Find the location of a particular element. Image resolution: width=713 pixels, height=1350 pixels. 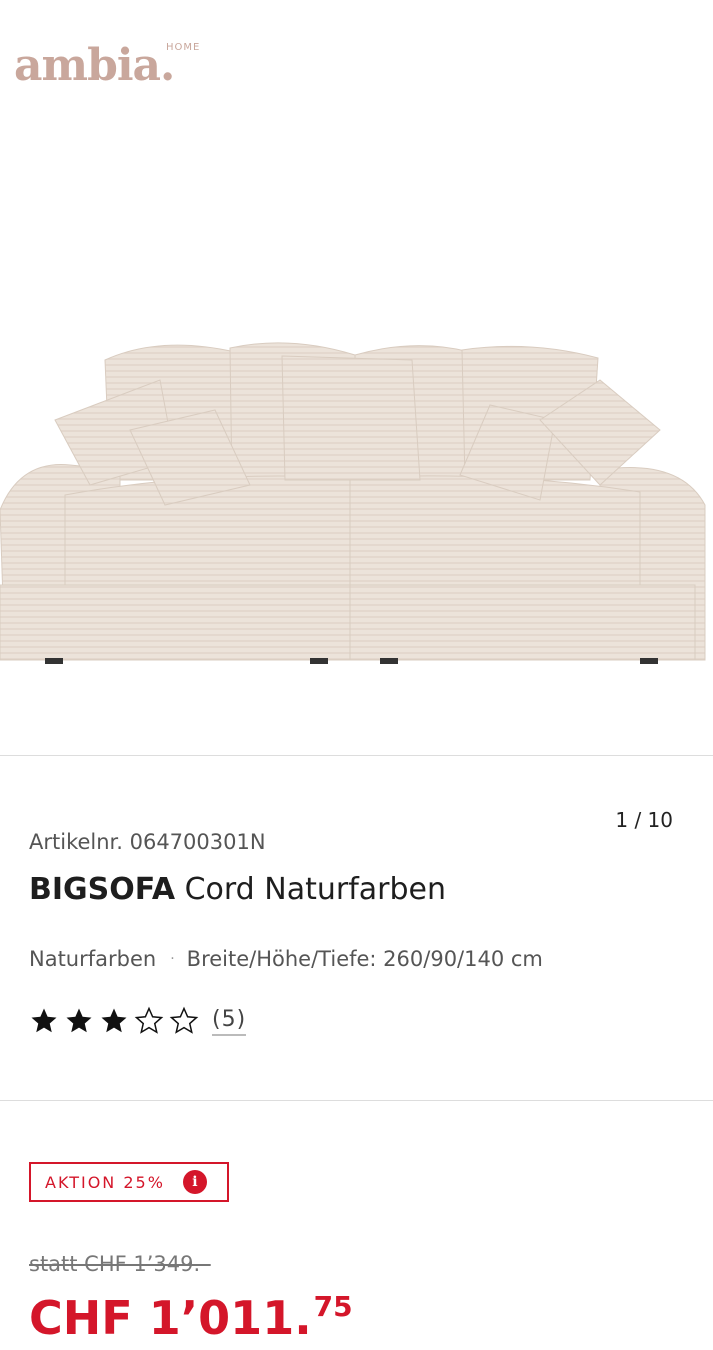

promo-badge-label: AKTION 25% is located at coordinates (105, 1182).